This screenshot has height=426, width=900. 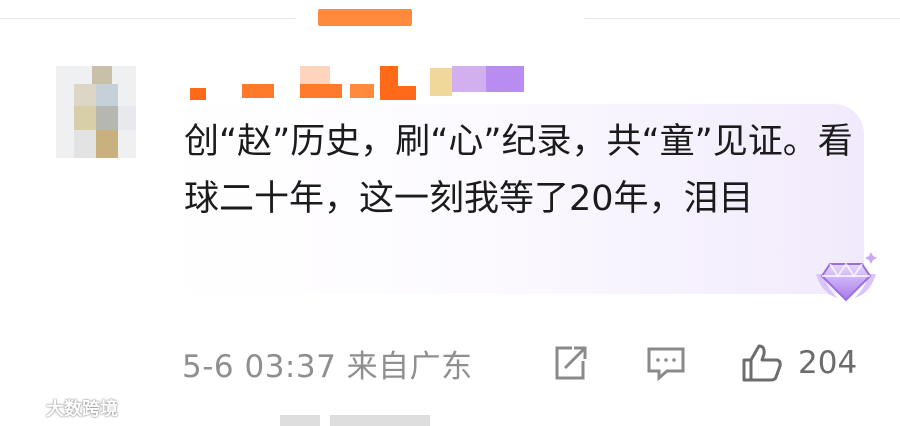 What do you see at coordinates (96, 112) in the screenshot?
I see `avatar` at bounding box center [96, 112].